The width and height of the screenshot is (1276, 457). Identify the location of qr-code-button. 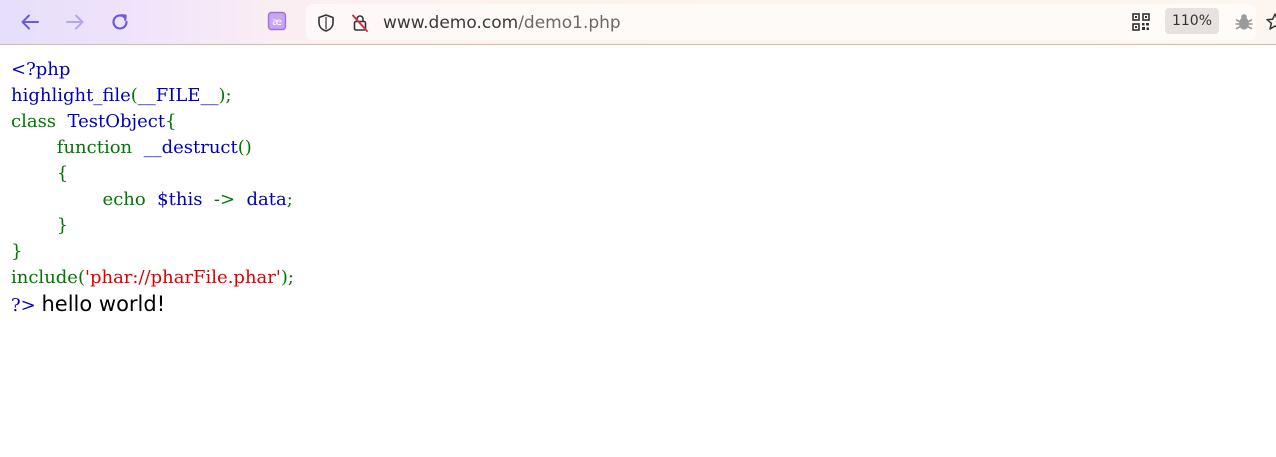
(1141, 22).